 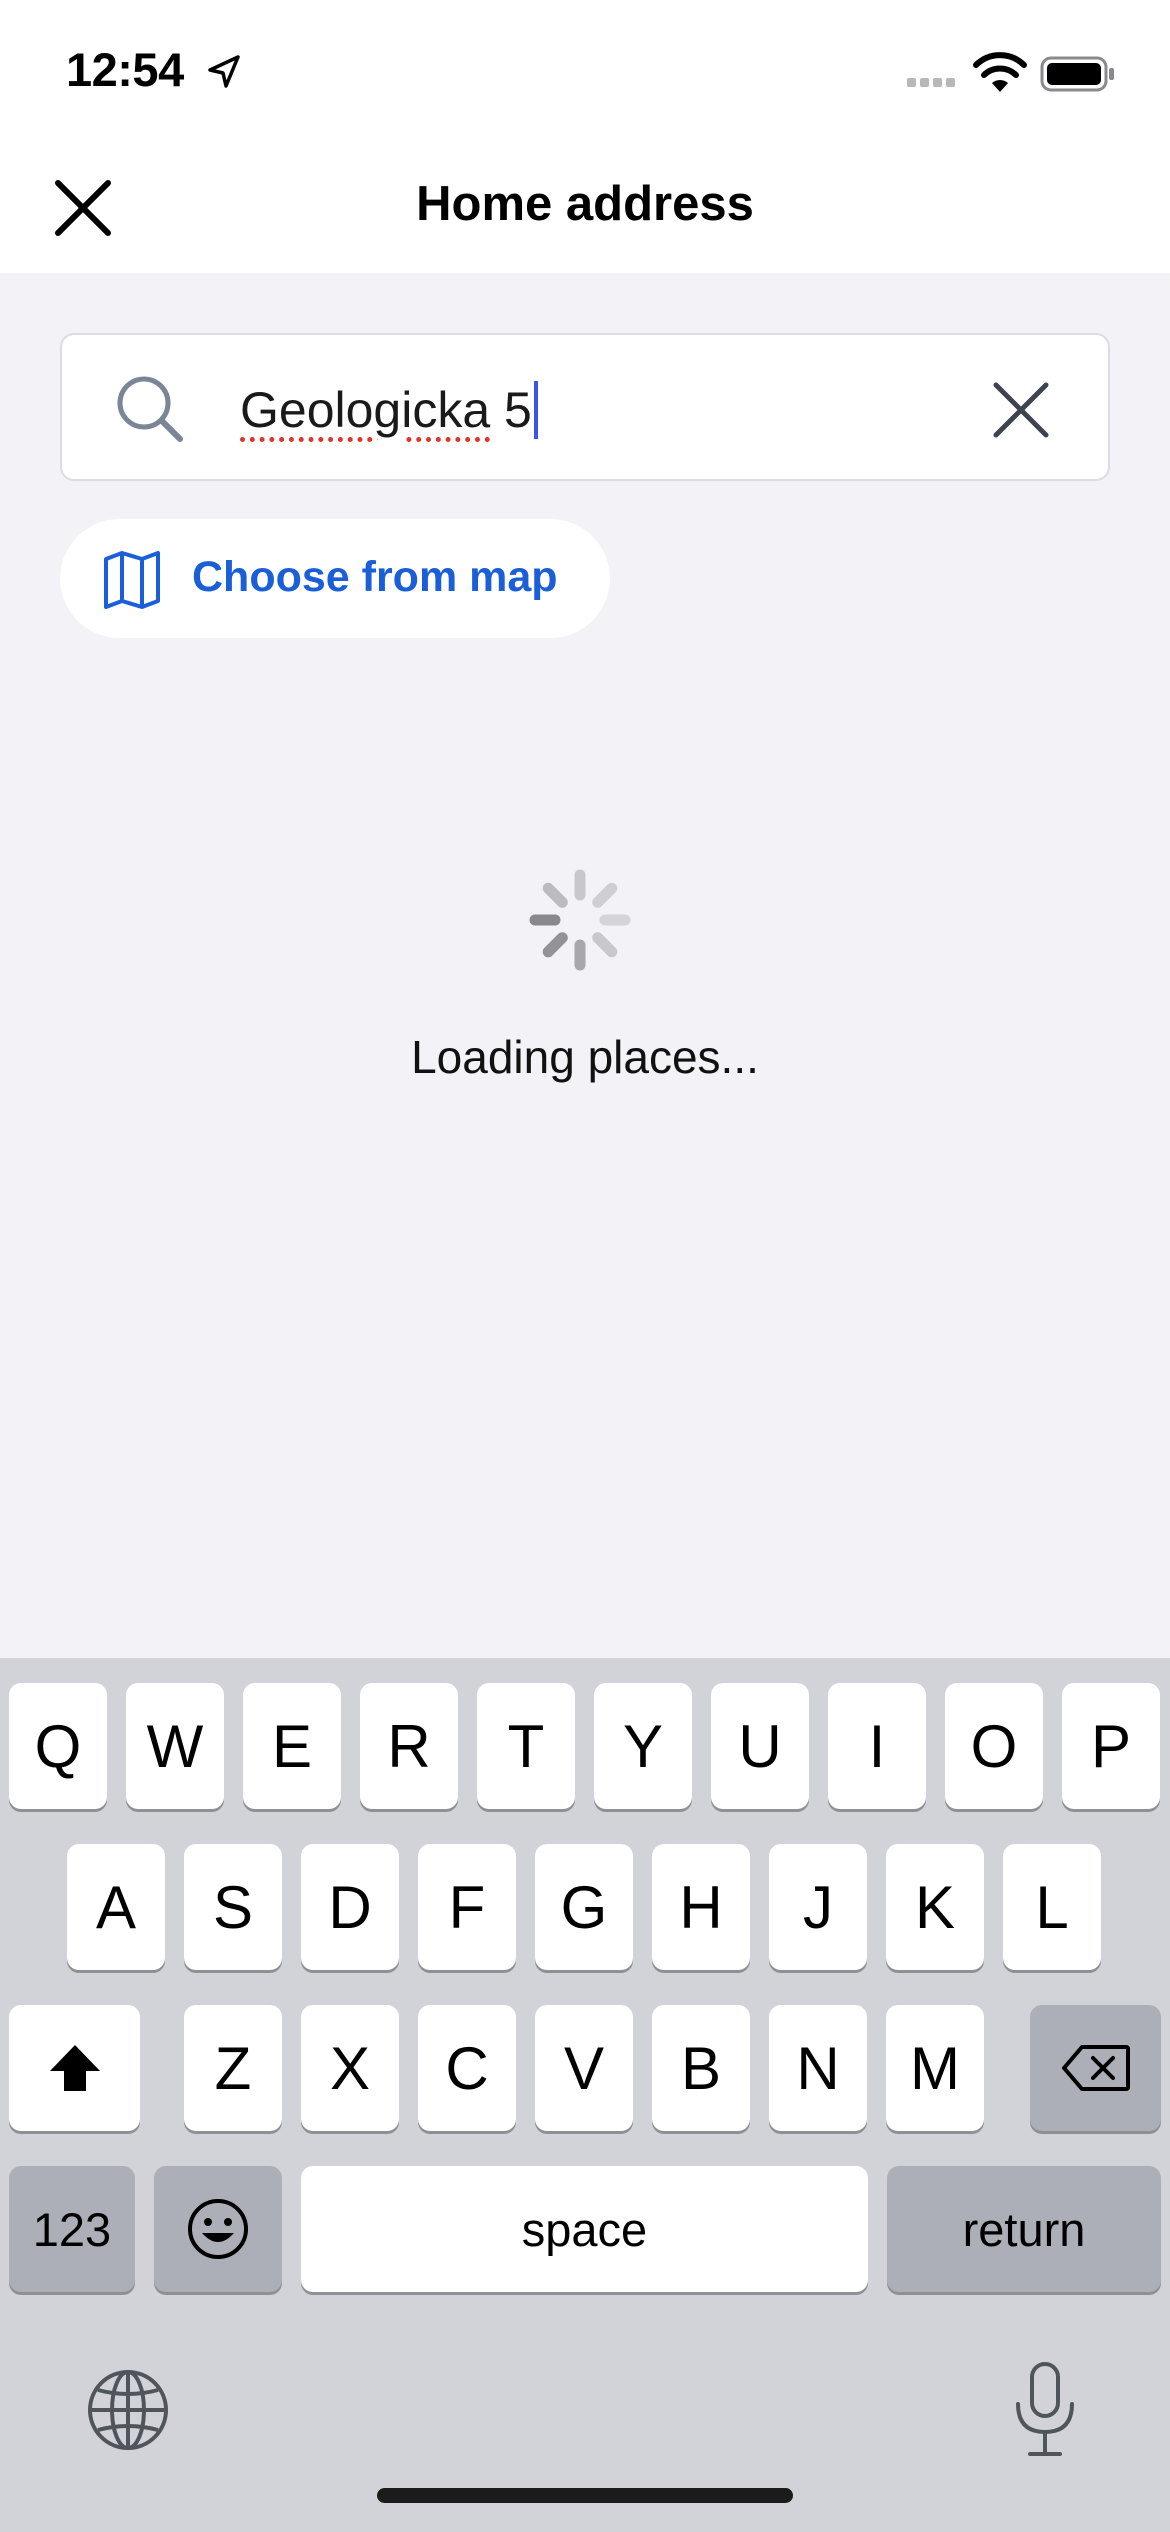 What do you see at coordinates (1077, 74) in the screenshot?
I see `battery-icon` at bounding box center [1077, 74].